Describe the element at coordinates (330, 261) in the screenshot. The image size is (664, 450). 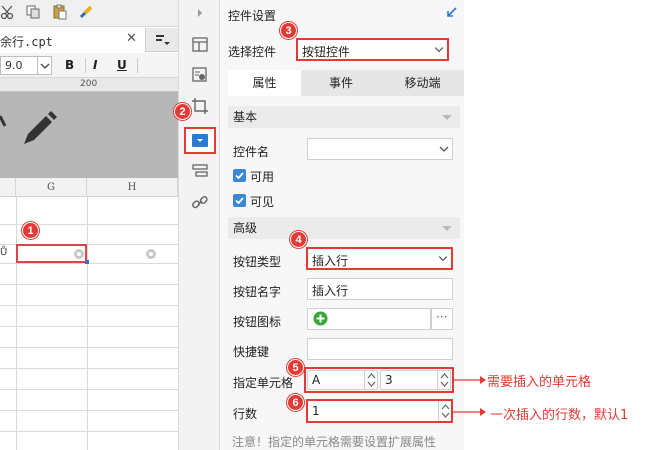
I see `button-type-value: 插入行` at that location.